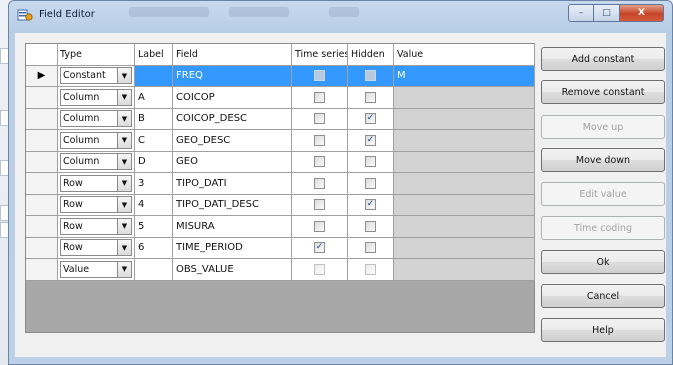 This screenshot has width=673, height=365. What do you see at coordinates (603, 127) in the screenshot?
I see `move-up-button: Move up` at bounding box center [603, 127].